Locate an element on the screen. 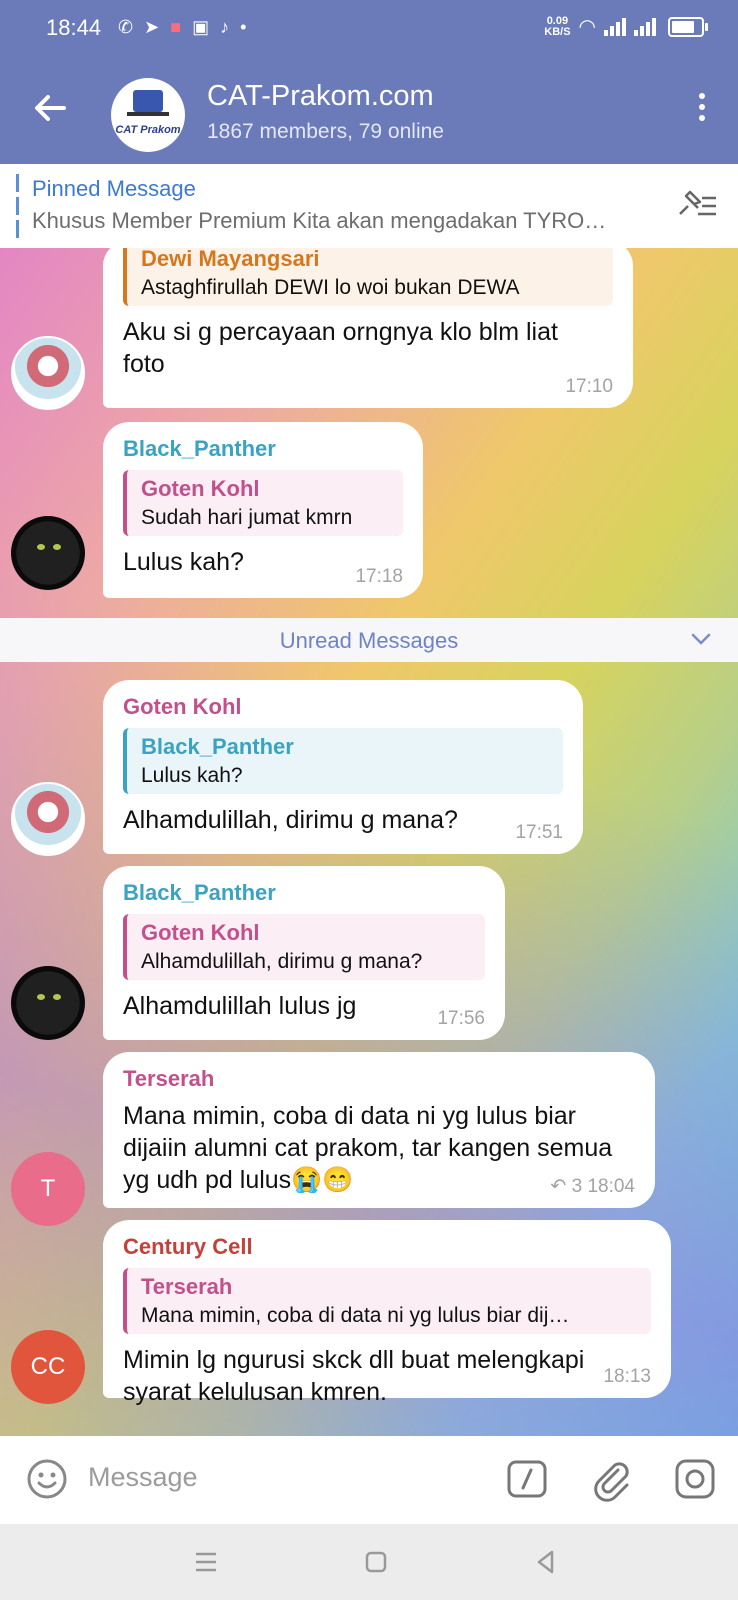 The height and width of the screenshot is (1600, 738). status-time: 18:44 is located at coordinates (74, 27).